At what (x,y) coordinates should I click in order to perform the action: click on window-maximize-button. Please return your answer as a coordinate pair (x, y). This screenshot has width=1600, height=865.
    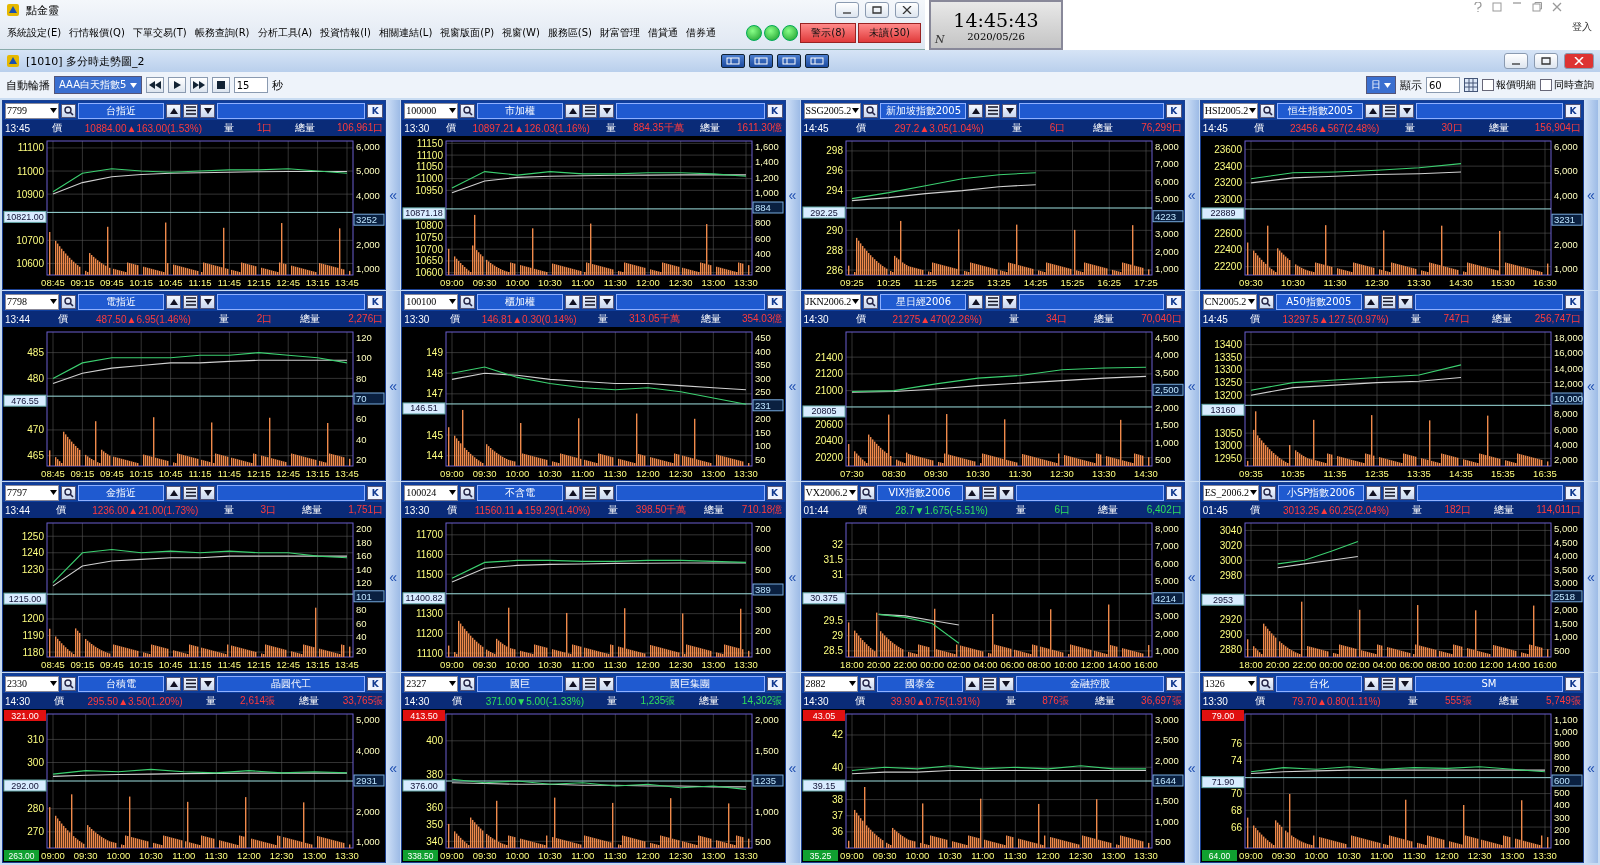
    Looking at the image, I should click on (1546, 61).